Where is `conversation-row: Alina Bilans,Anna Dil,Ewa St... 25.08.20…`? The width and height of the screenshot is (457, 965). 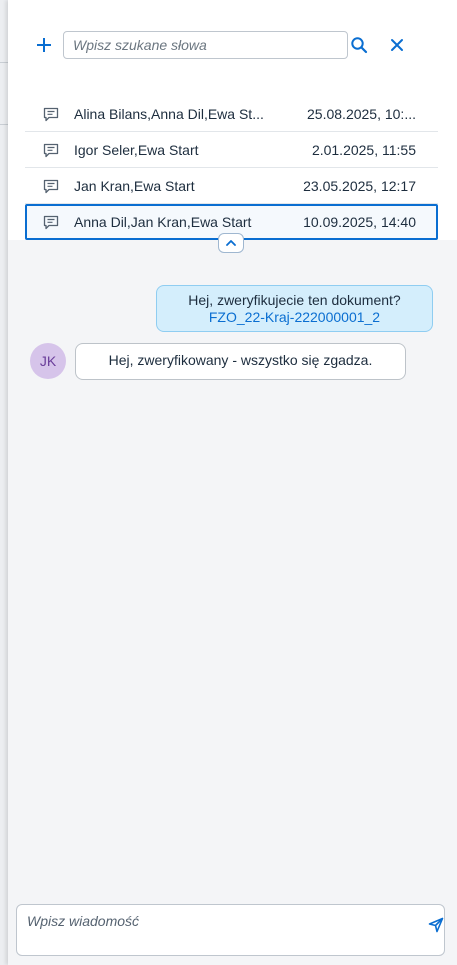 conversation-row: Alina Bilans,Anna Dil,Ewa St... 25.08.20… is located at coordinates (231, 114).